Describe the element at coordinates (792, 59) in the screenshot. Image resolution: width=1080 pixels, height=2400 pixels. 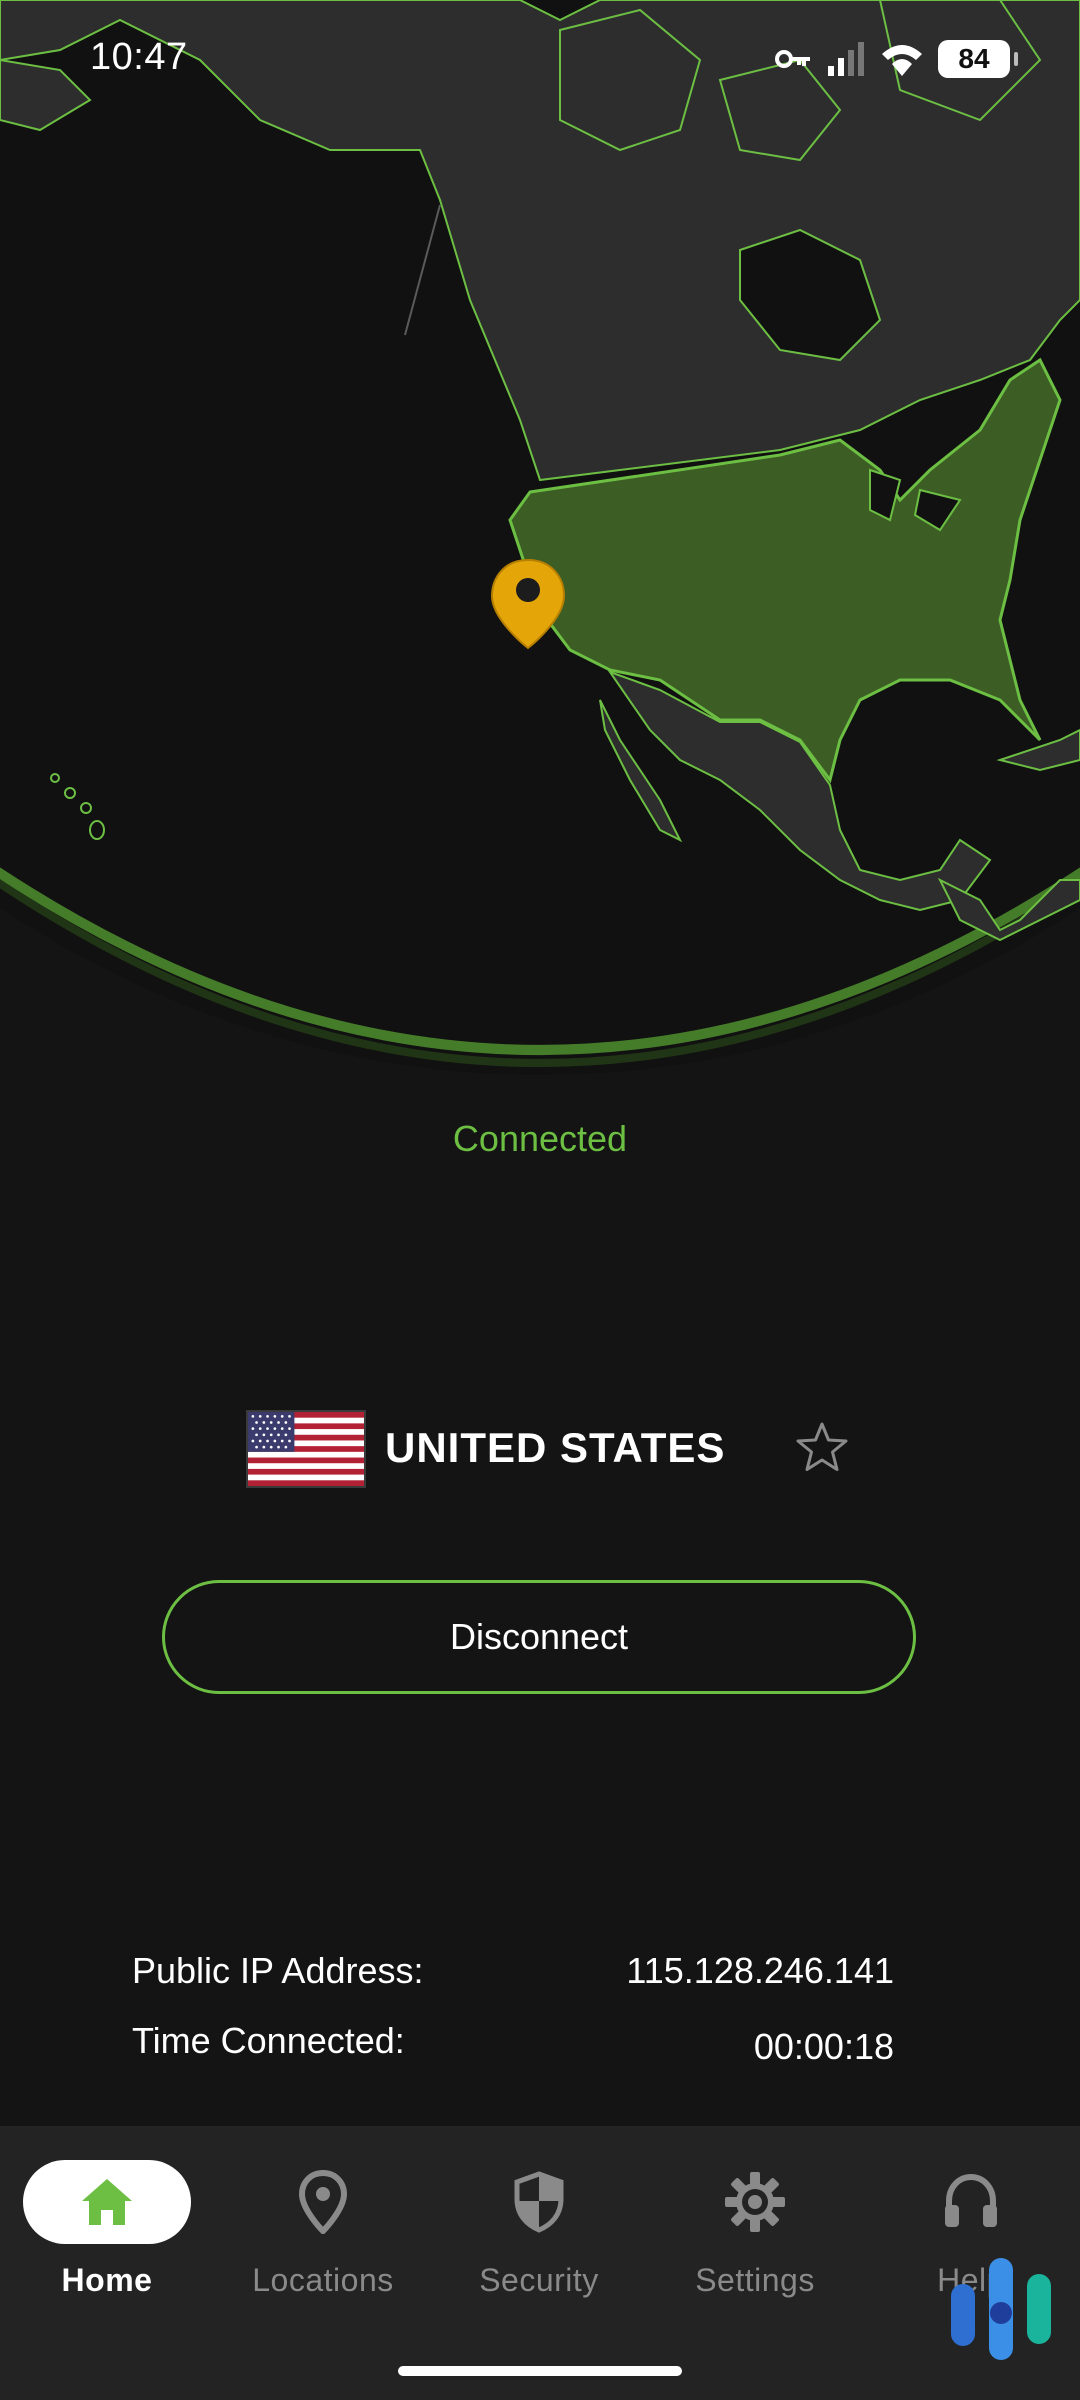
I see `vpn-key-icon` at that location.